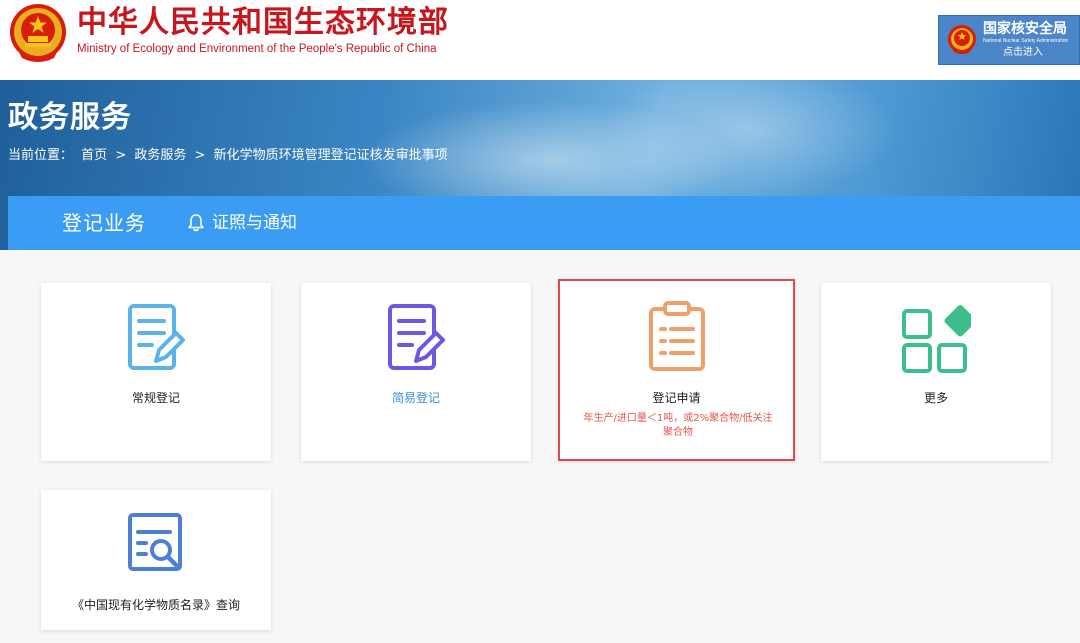 The width and height of the screenshot is (1080, 643). What do you see at coordinates (1025, 29) in the screenshot?
I see `nnsa-title: 国家核安全局` at bounding box center [1025, 29].